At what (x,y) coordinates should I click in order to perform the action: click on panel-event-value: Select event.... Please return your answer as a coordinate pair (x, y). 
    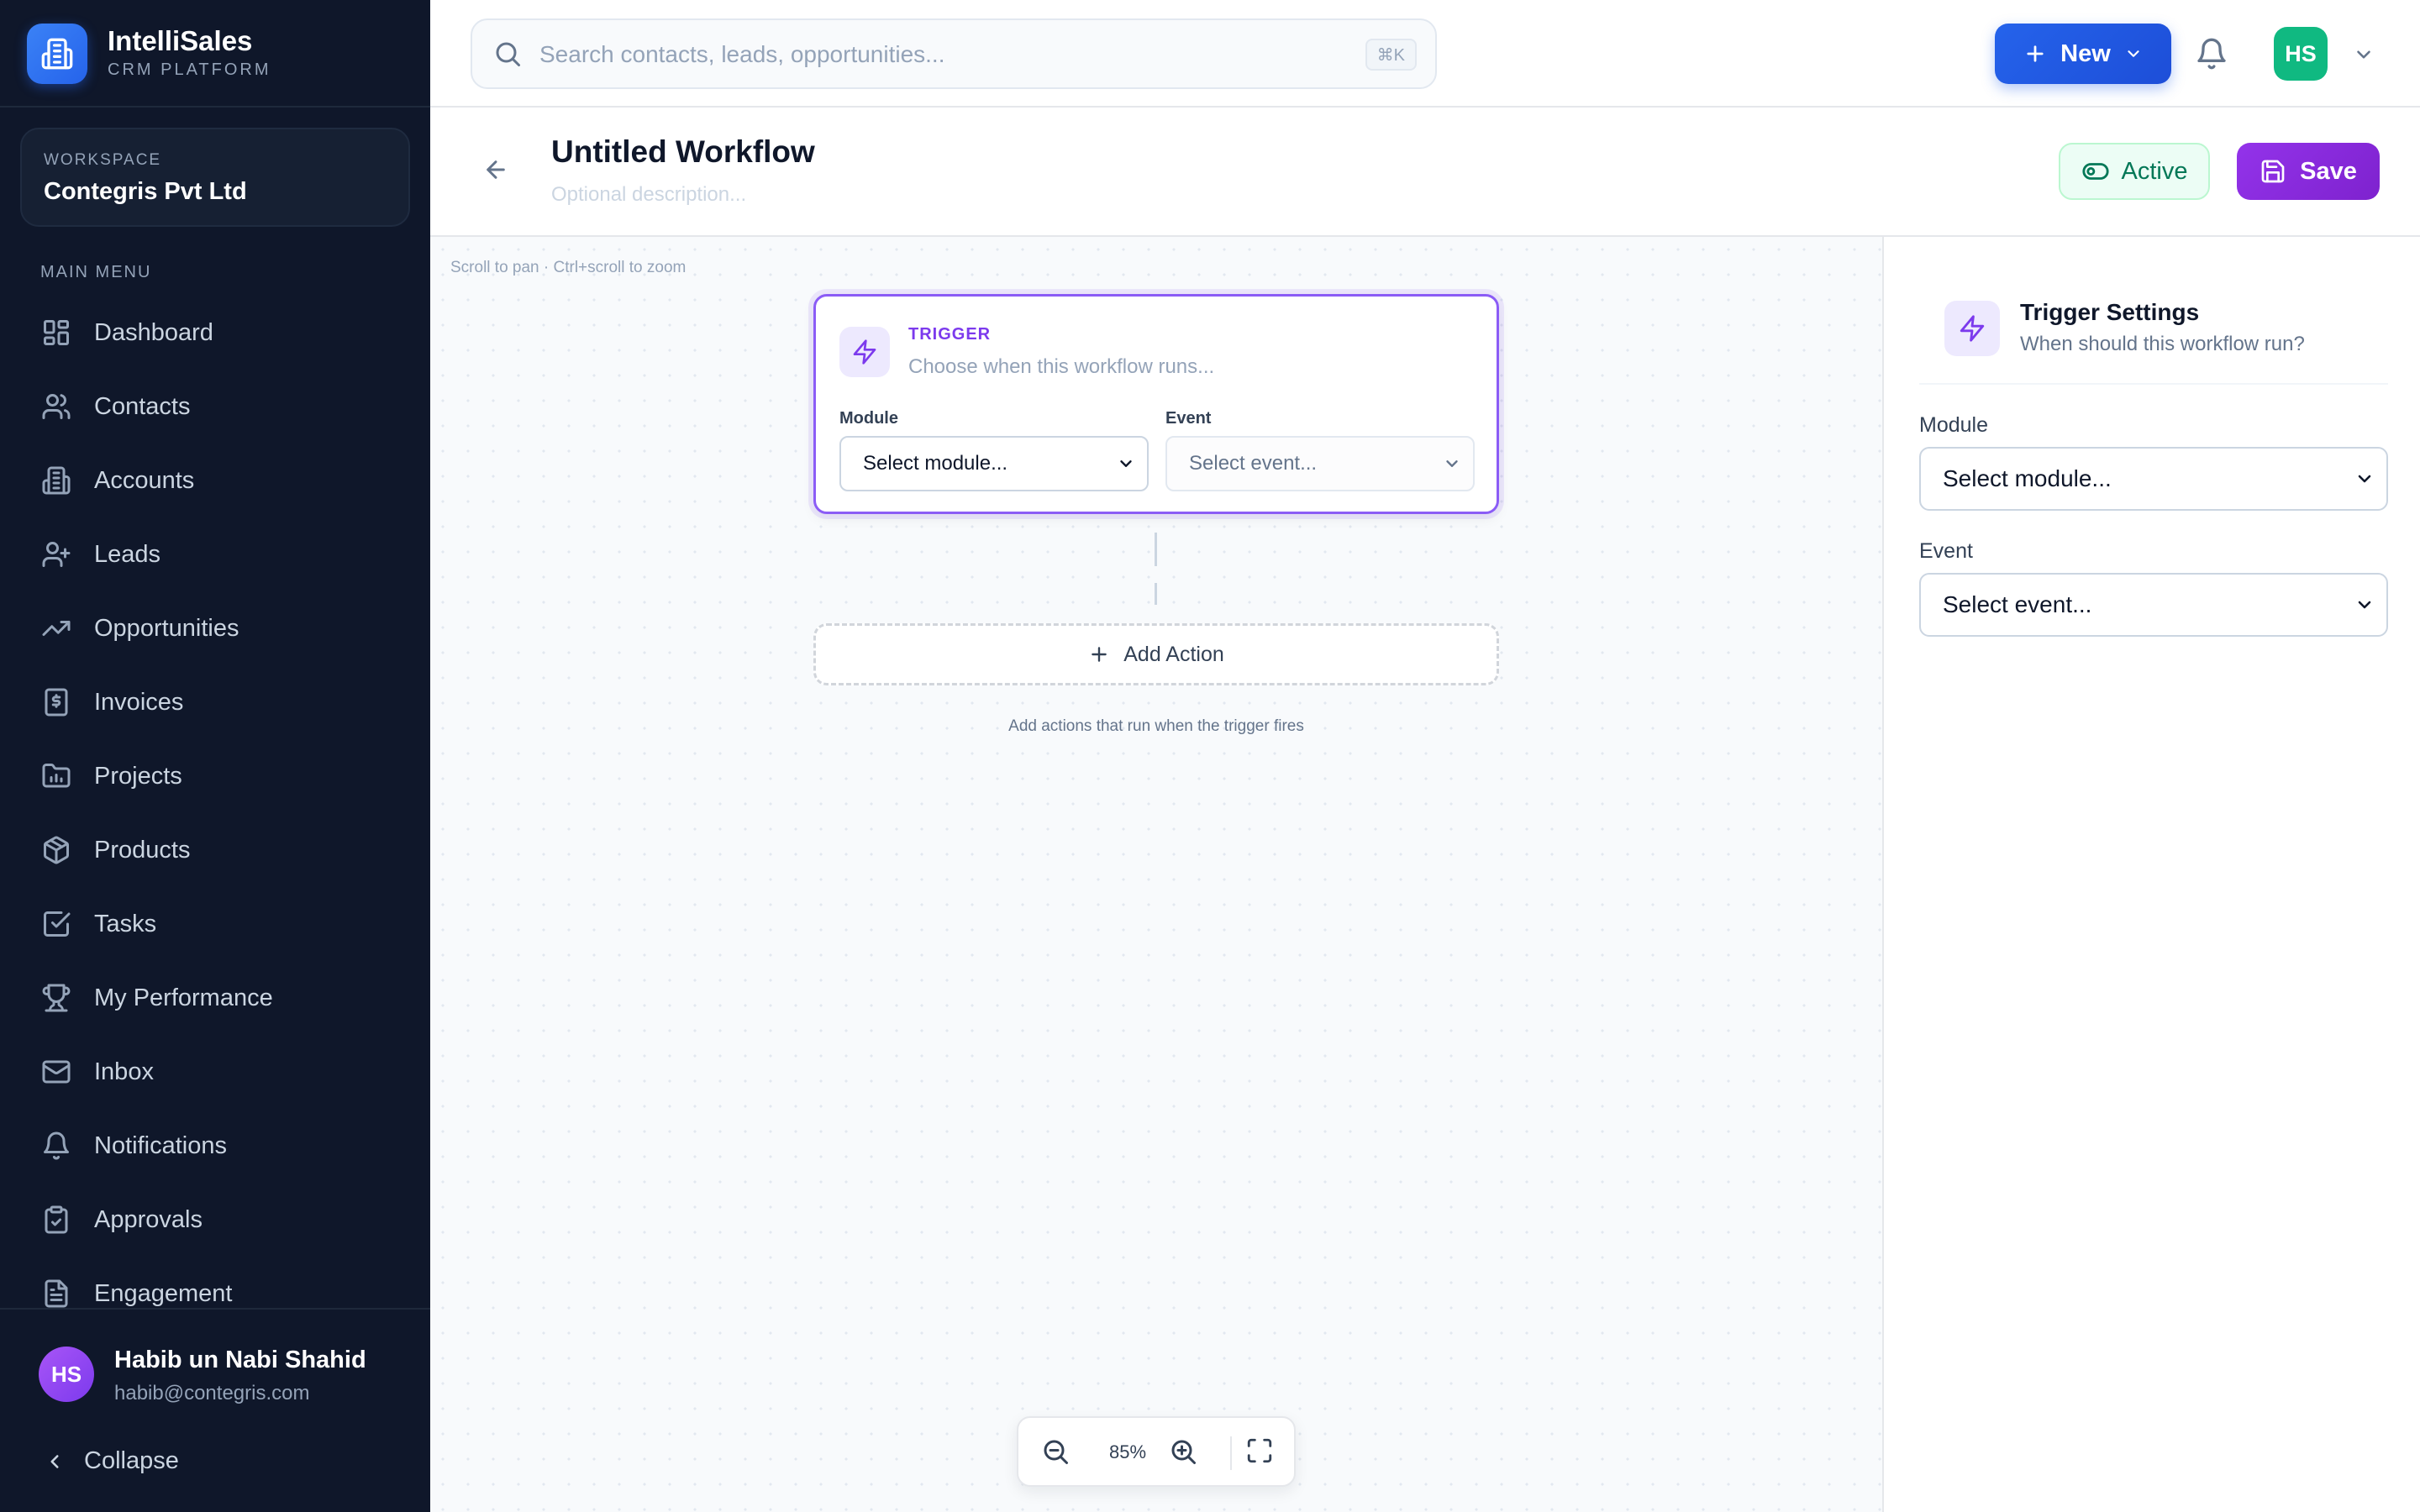
    Looking at the image, I should click on (2017, 604).